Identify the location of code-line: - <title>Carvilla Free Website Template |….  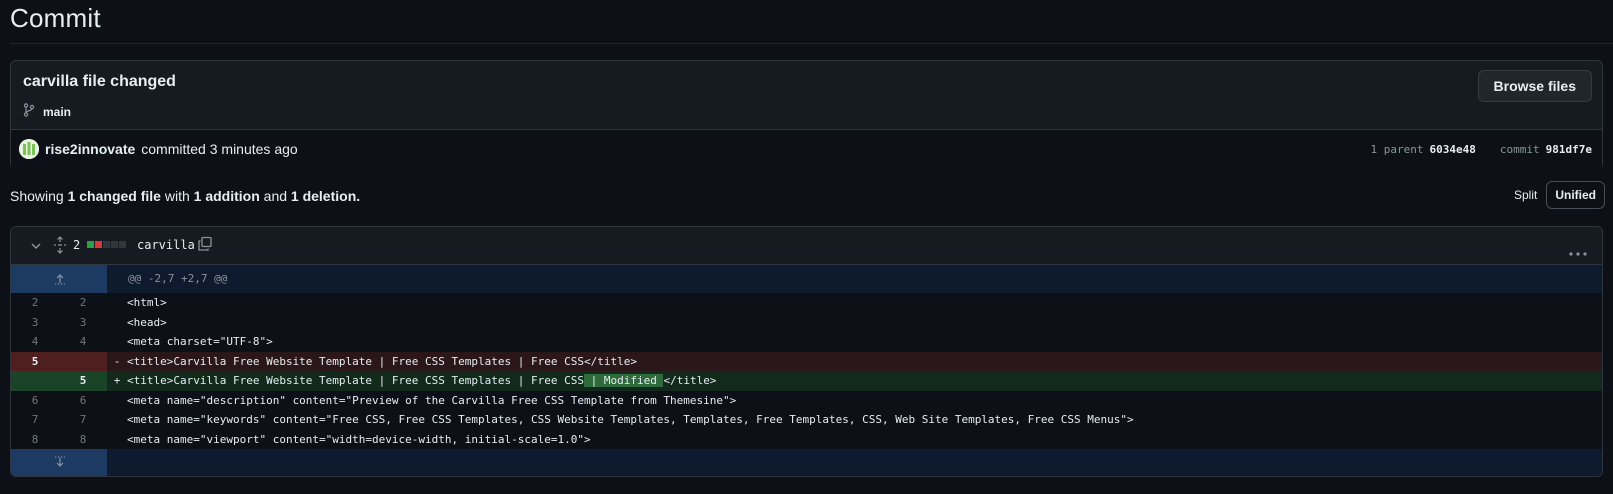
(854, 362).